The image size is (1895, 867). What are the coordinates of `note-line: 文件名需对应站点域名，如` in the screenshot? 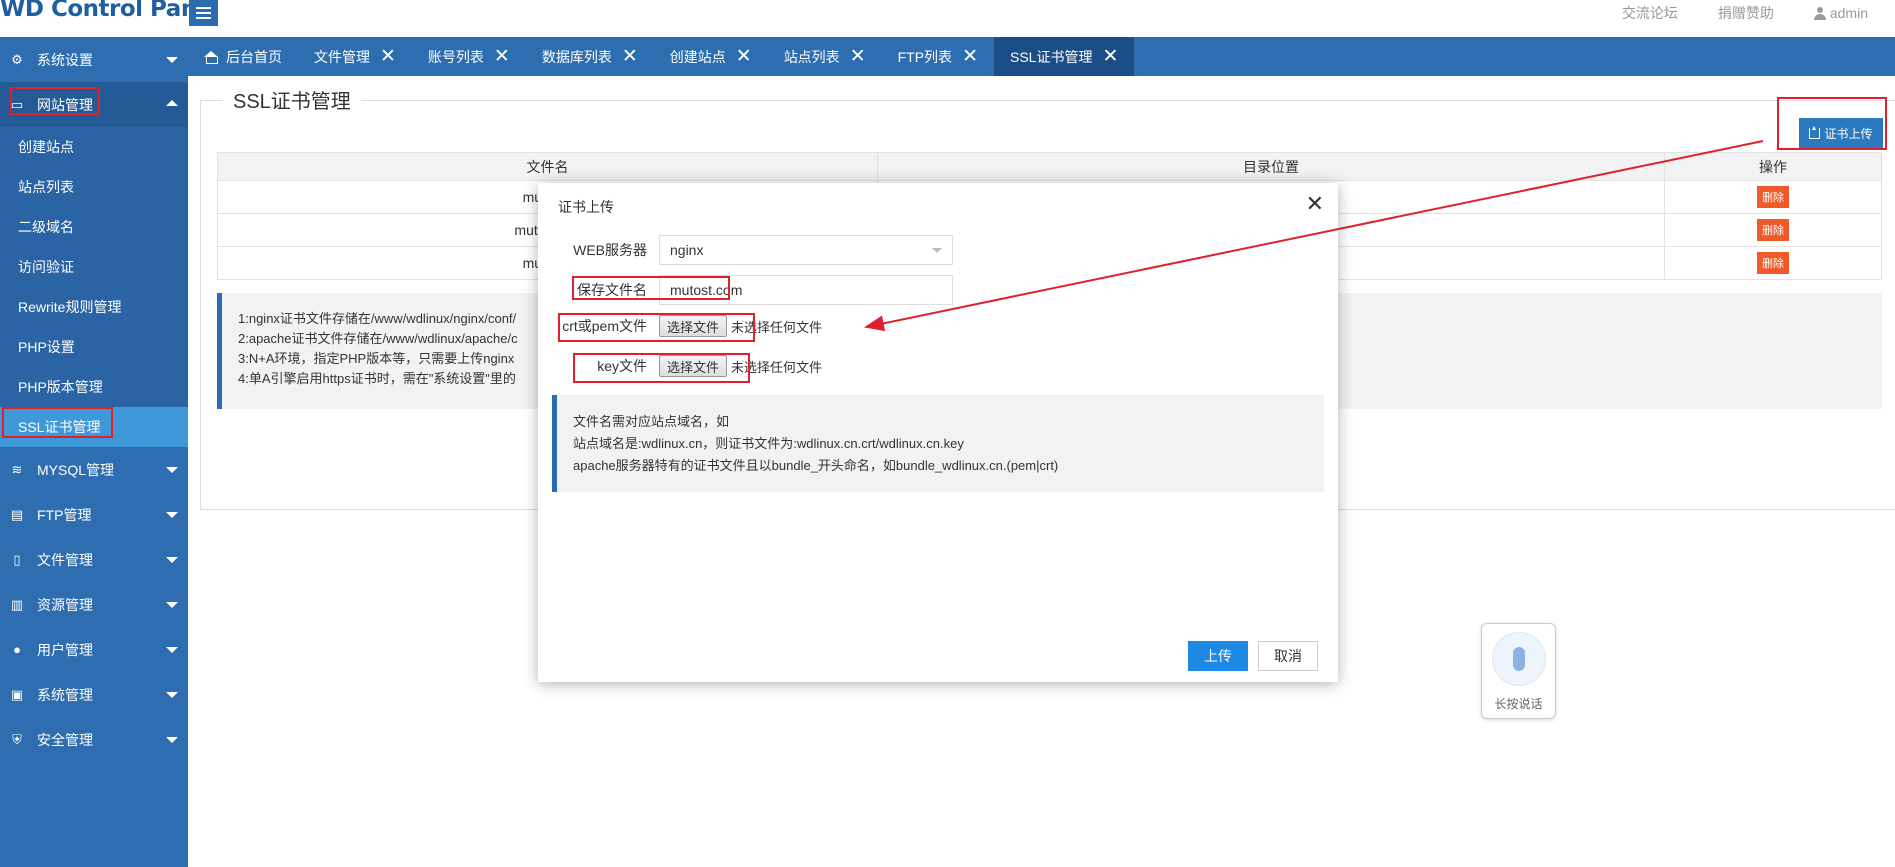 It's located at (651, 421).